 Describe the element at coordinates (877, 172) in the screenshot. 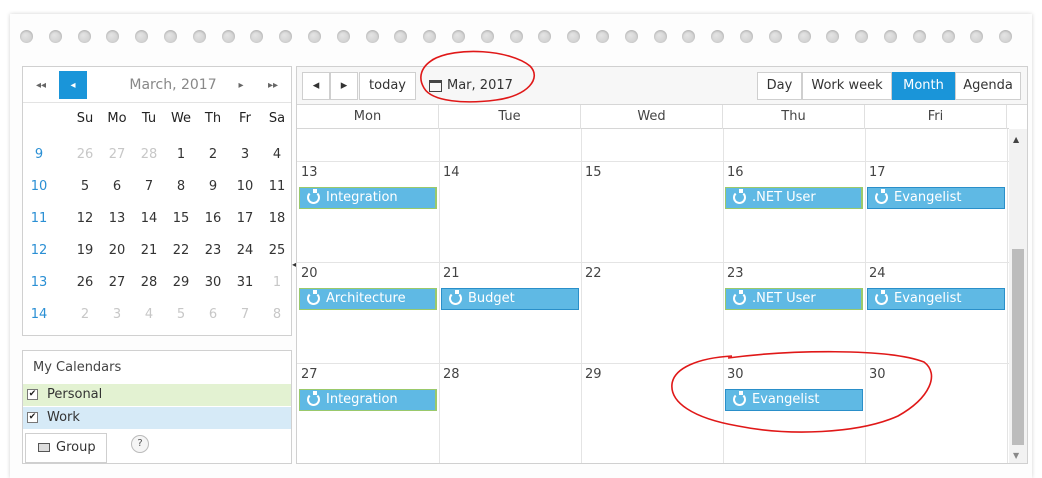

I see `day-number: 17` at that location.